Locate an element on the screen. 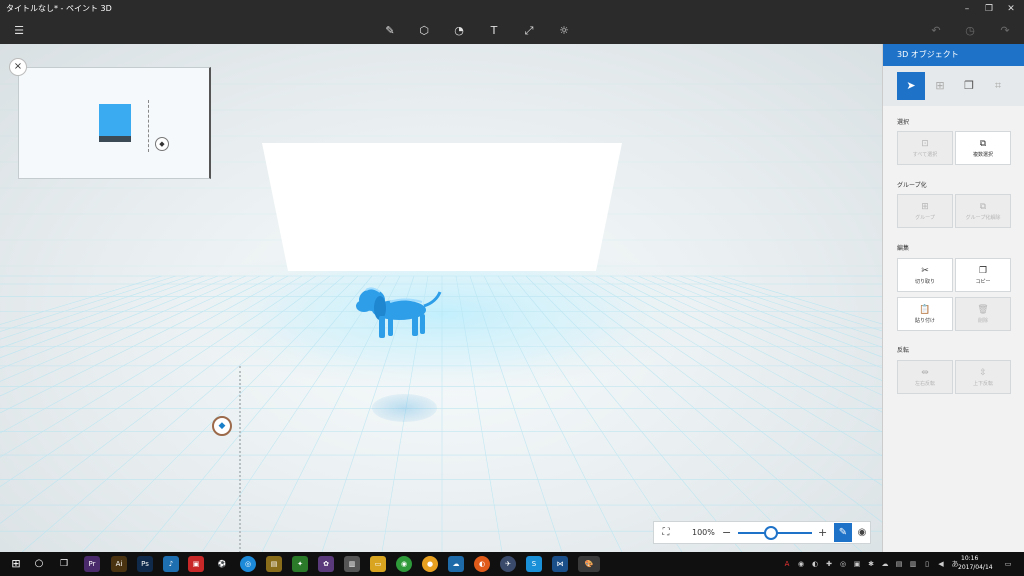  tray-icon-3: ✚ is located at coordinates (829, 564).